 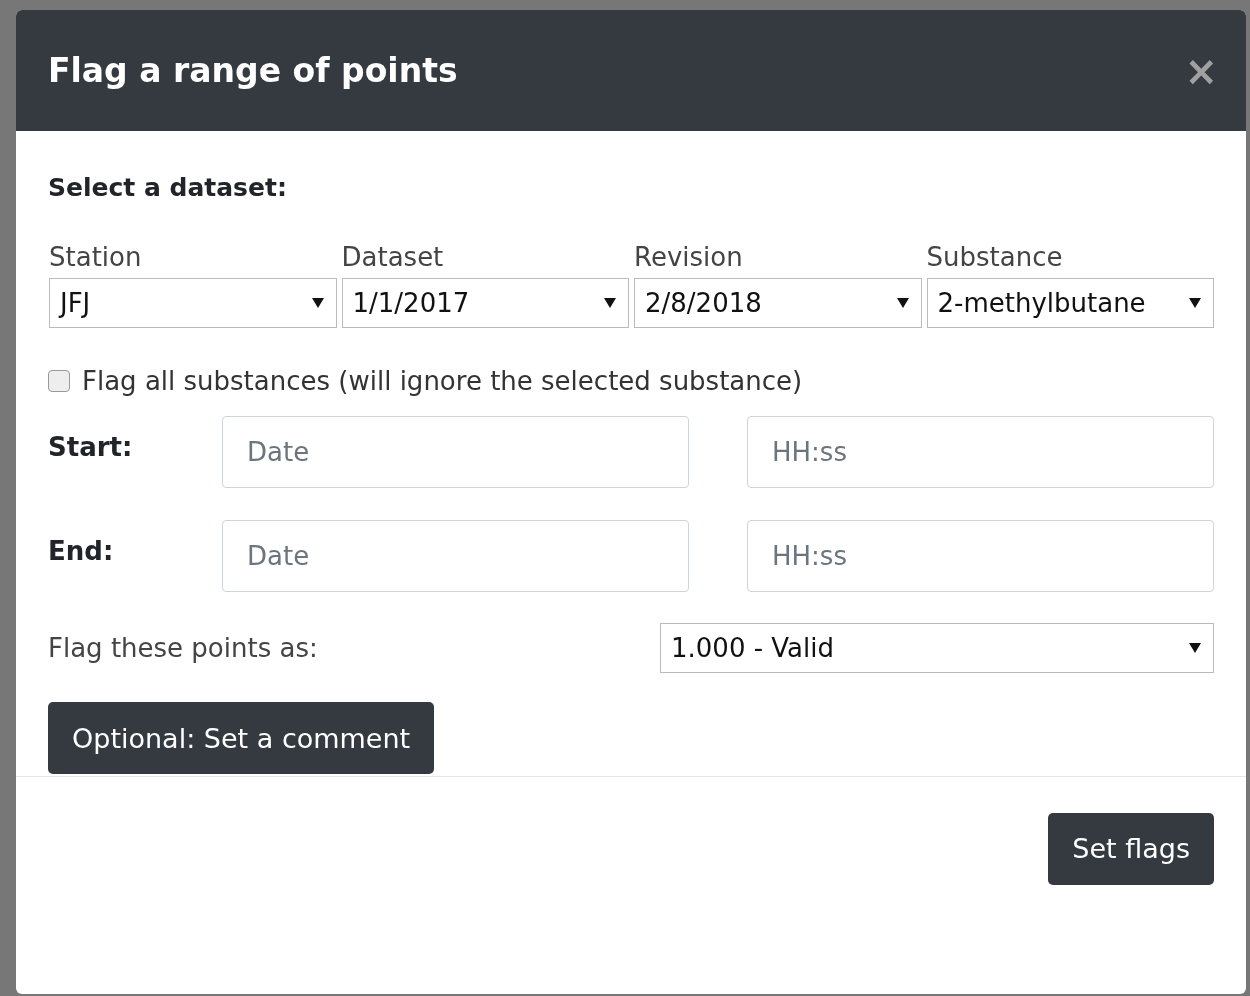 I want to click on dropdown: JFJ, so click(x=193, y=303).